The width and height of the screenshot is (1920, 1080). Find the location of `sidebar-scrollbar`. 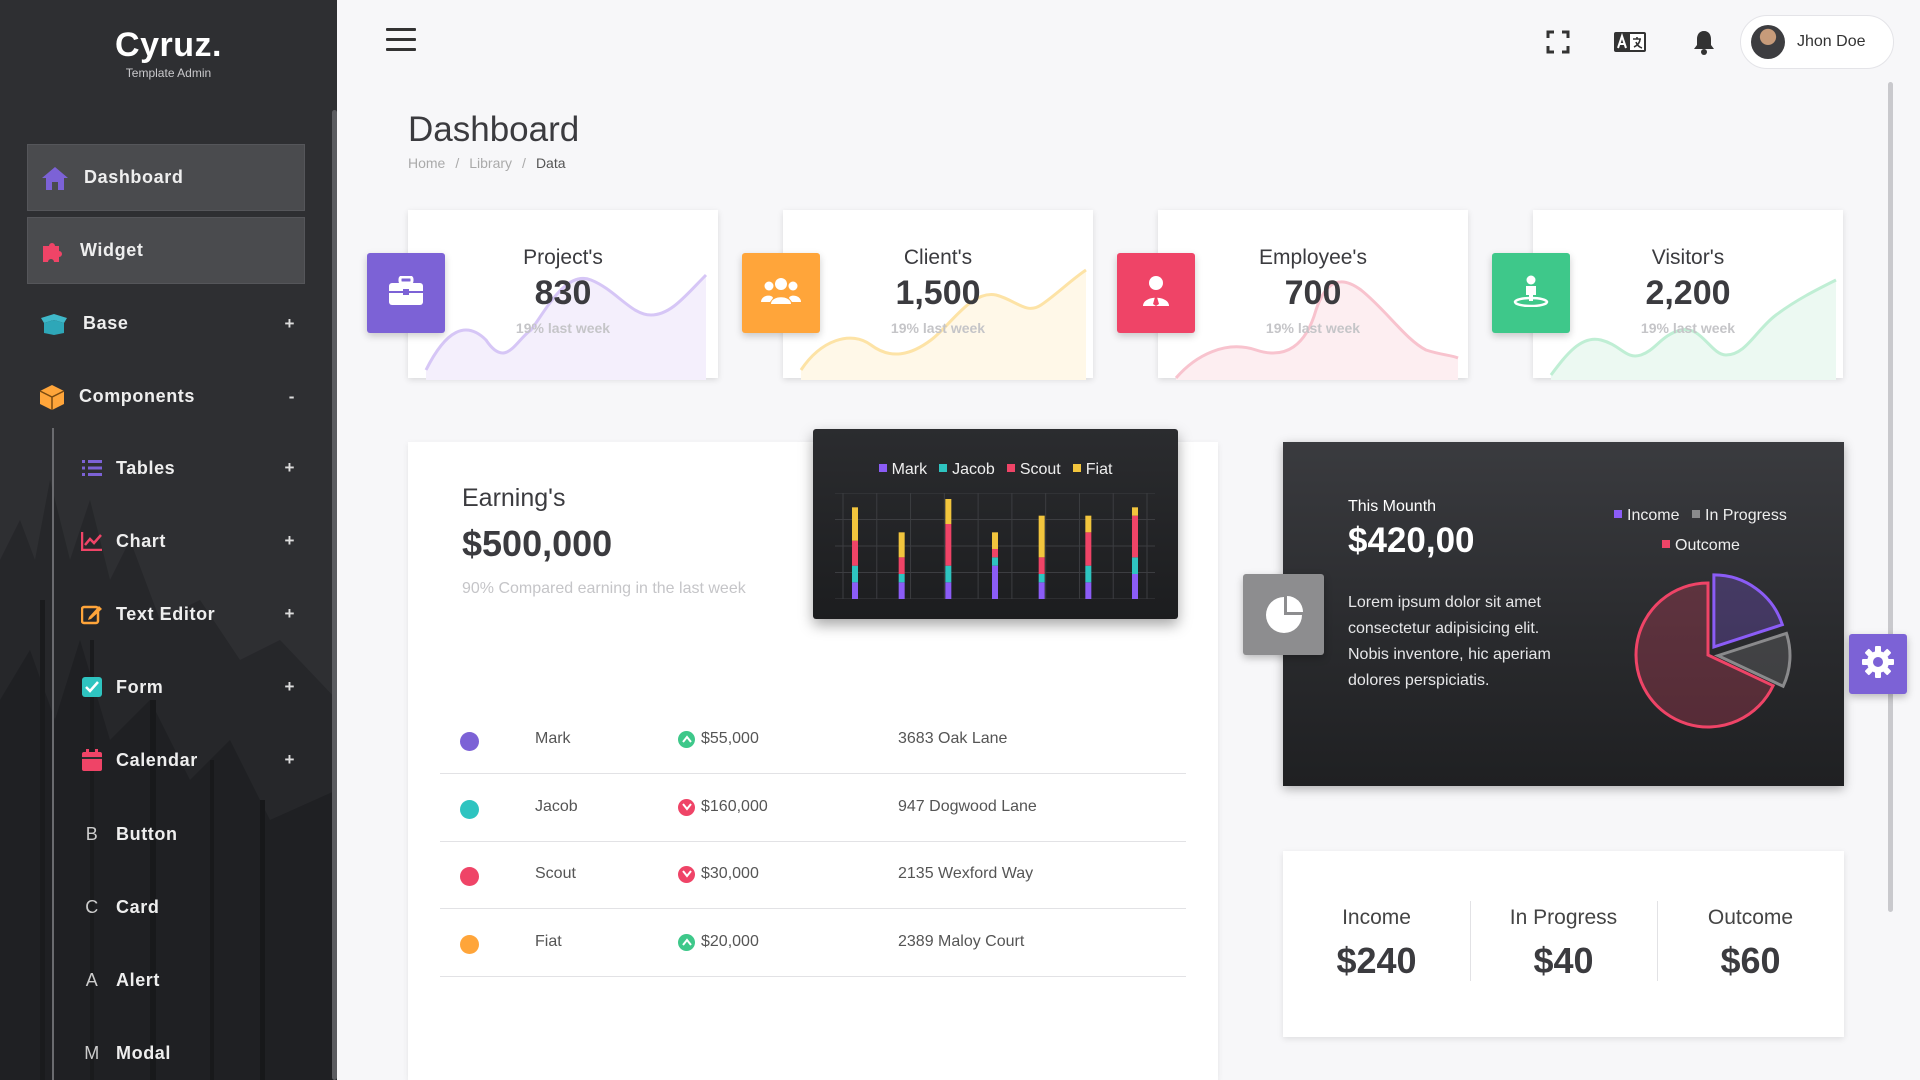

sidebar-scrollbar is located at coordinates (334, 595).